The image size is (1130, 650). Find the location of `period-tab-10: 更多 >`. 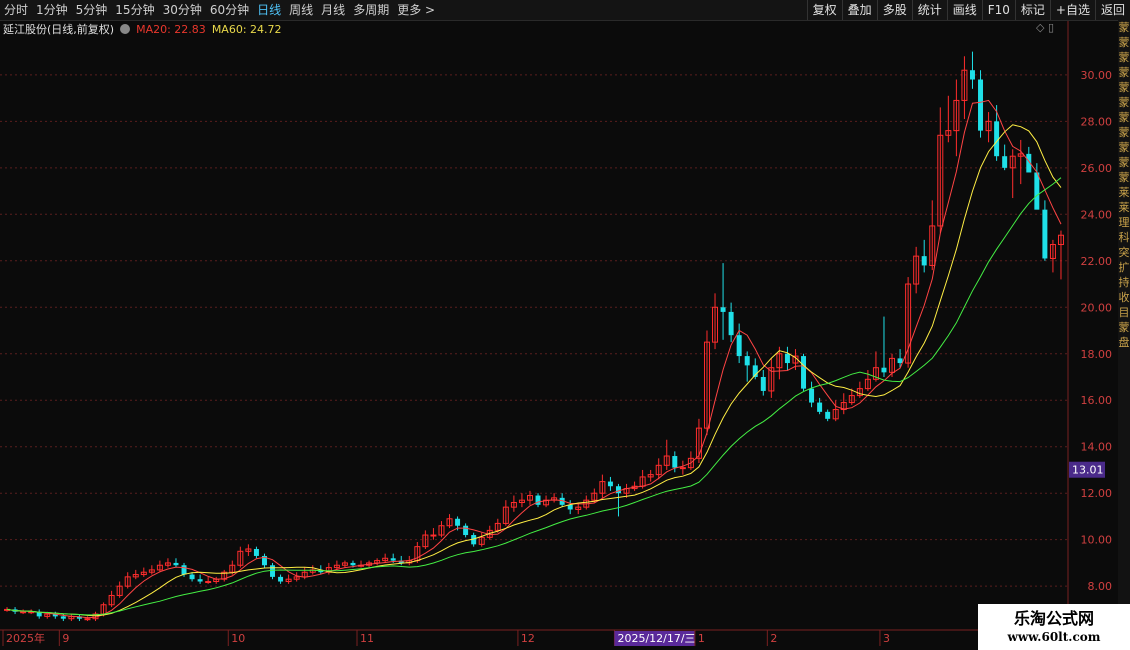

period-tab-10: 更多 > is located at coordinates (416, 10).